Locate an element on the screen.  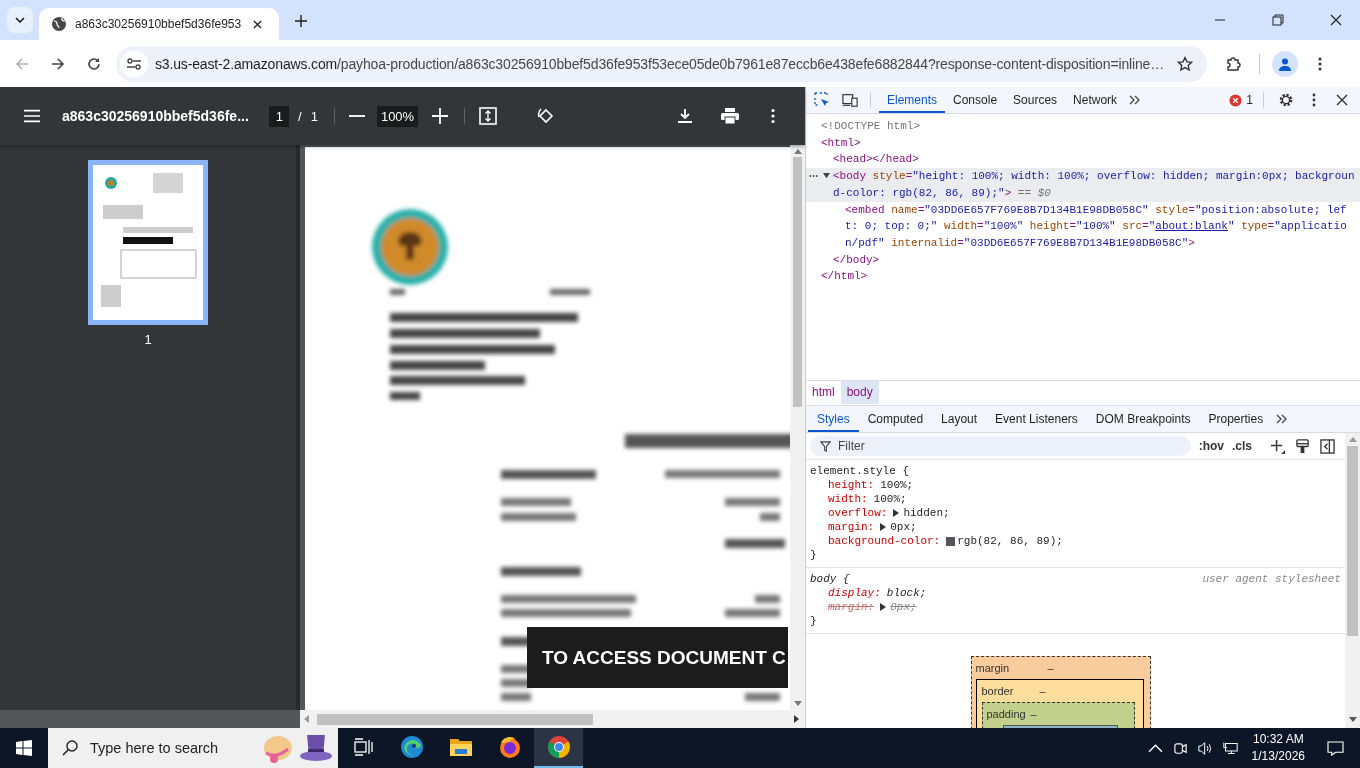
rotate-icon is located at coordinates (546, 116).